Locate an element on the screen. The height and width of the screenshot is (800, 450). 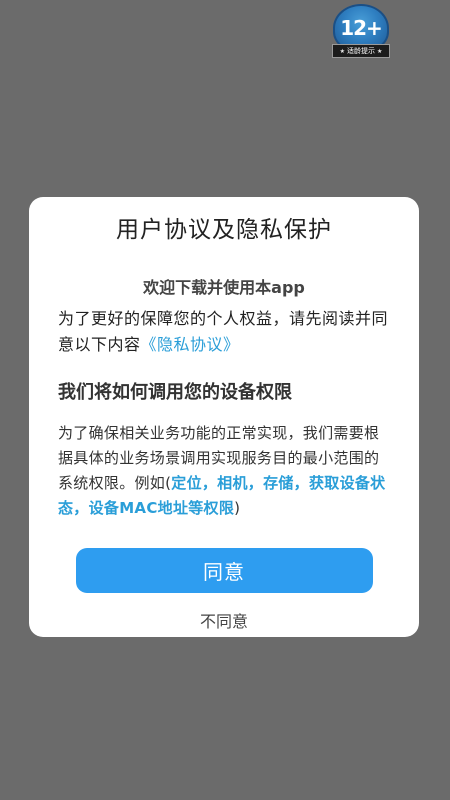
privacy-agreement-link: 《隐私协议》 is located at coordinates (190, 344).